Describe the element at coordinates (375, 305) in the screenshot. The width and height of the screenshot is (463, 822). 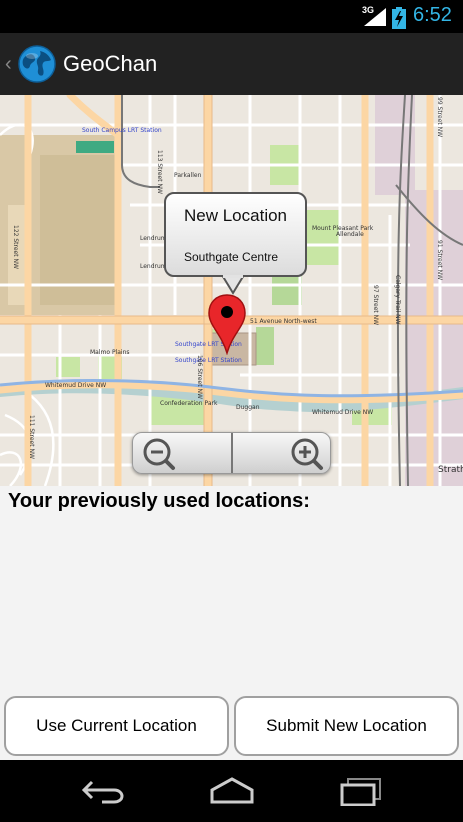
I see `map-label-97-street: 97 Street NW` at that location.